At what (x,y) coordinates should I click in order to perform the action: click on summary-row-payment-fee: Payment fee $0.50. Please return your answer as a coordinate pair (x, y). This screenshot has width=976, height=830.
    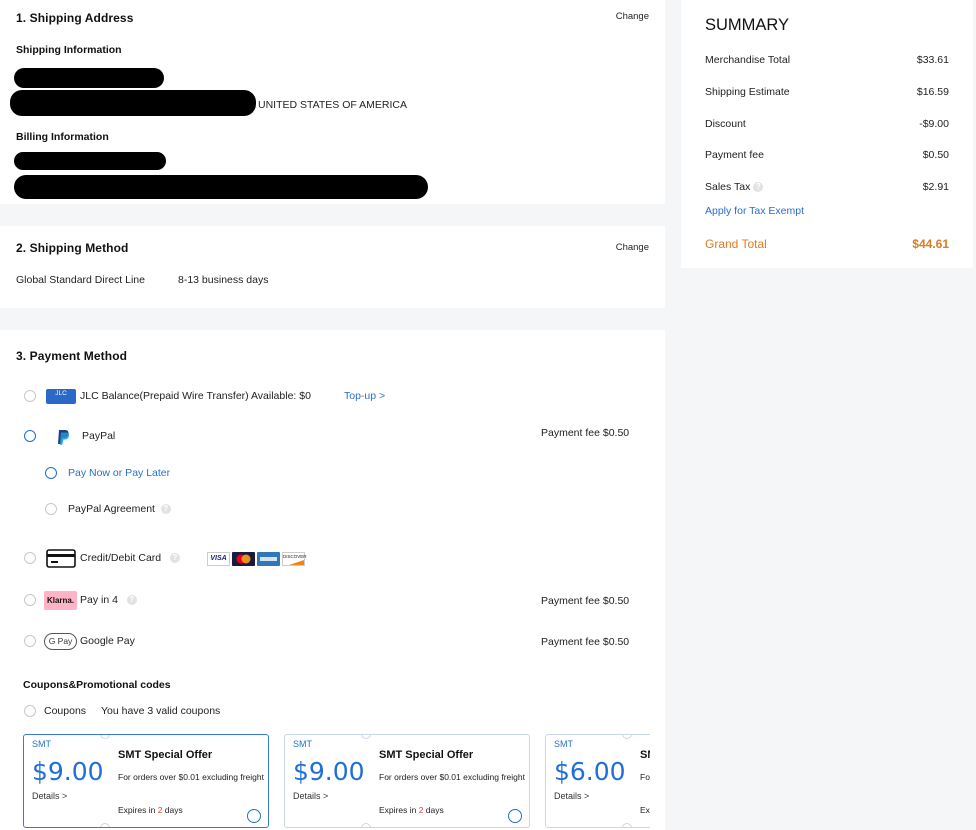
    Looking at the image, I should click on (827, 155).